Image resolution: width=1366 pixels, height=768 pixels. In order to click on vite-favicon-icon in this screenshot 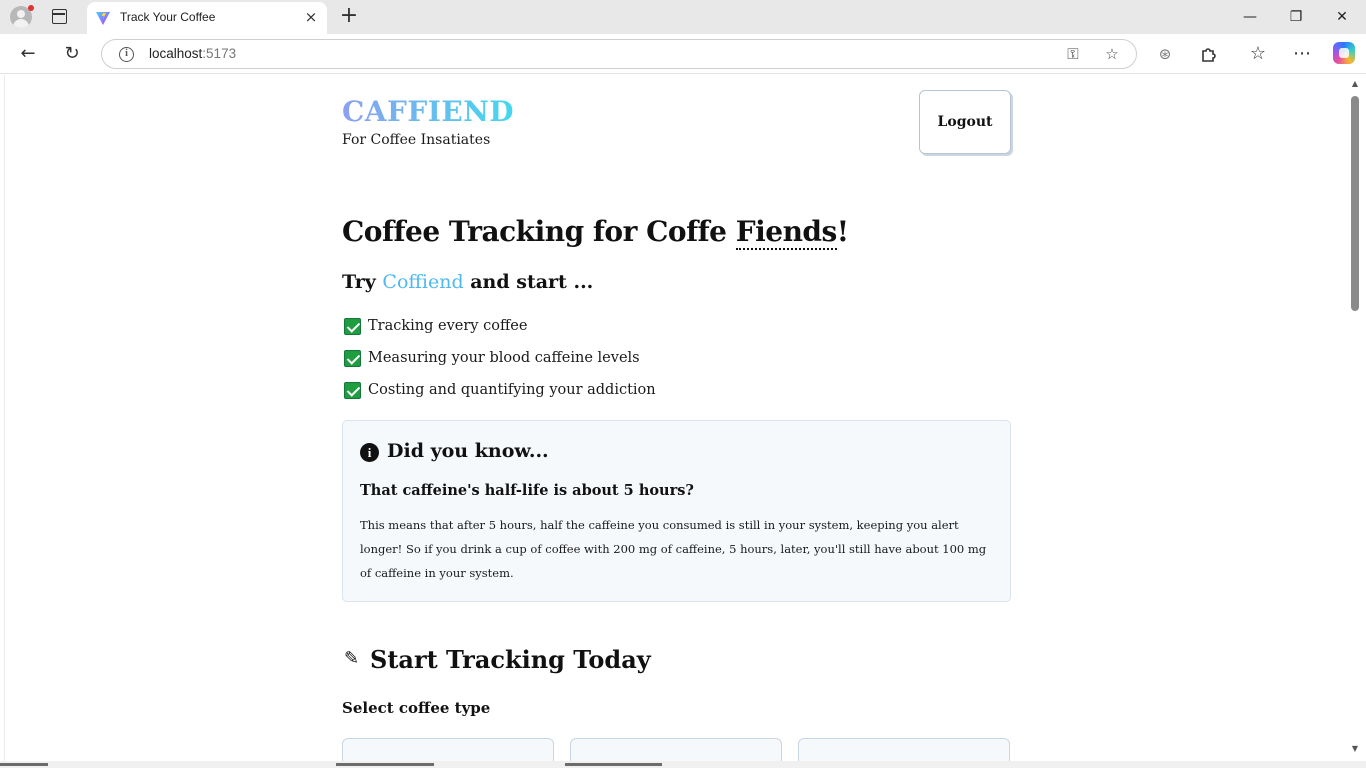, I will do `click(103, 18)`.